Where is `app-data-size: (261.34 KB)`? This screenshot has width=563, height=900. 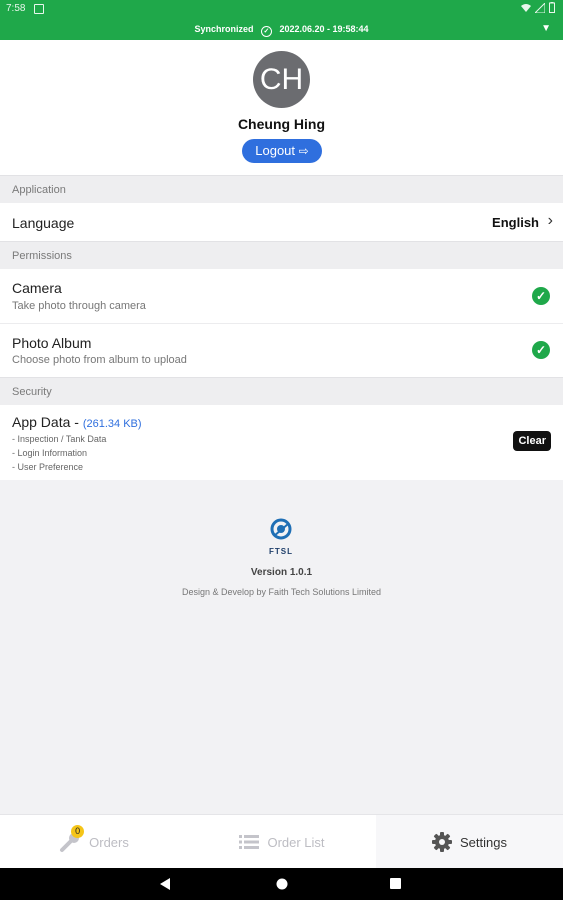
app-data-size: (261.34 KB) is located at coordinates (112, 424).